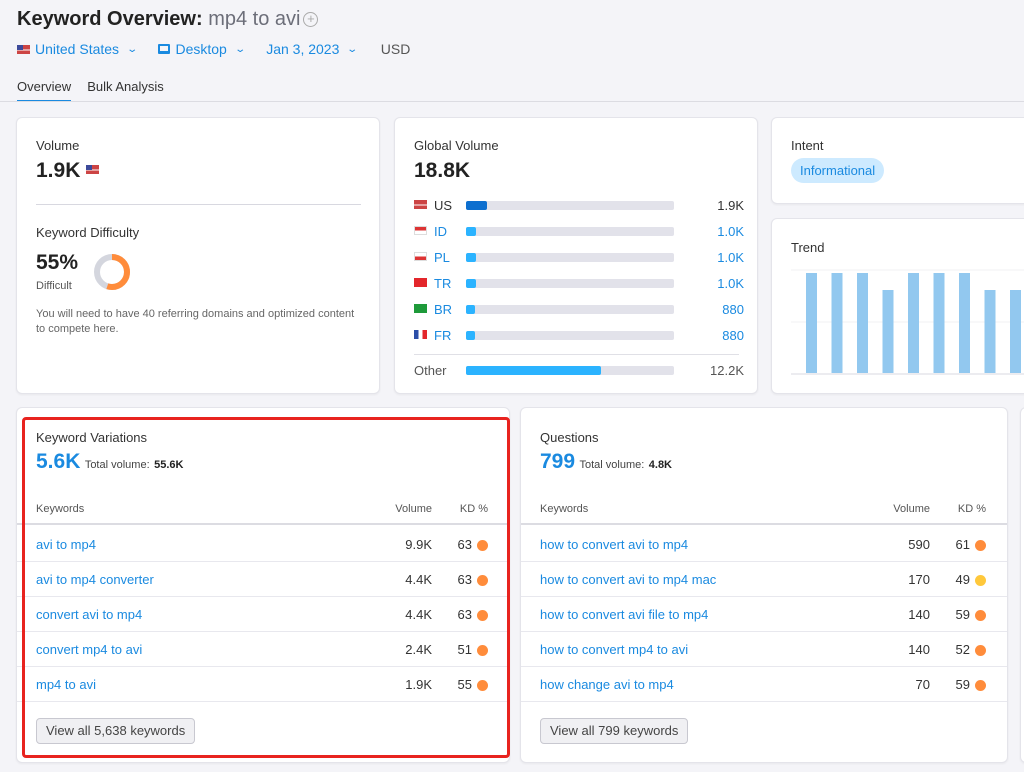 Image resolution: width=1024 pixels, height=772 pixels. Describe the element at coordinates (420, 334) in the screenshot. I see `fr-flag-icon` at that location.